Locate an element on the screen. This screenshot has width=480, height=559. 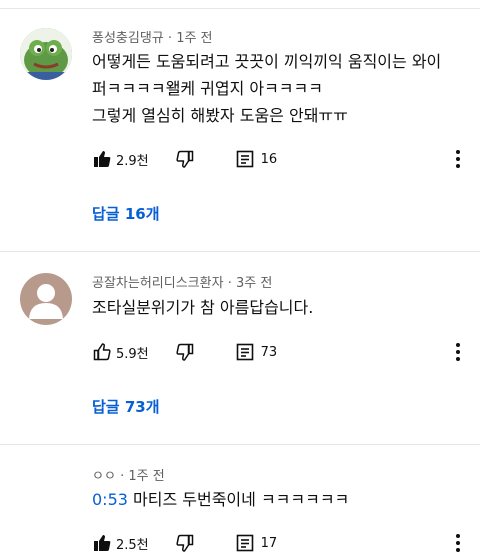
frog-avatar-image is located at coordinates (46, 54).